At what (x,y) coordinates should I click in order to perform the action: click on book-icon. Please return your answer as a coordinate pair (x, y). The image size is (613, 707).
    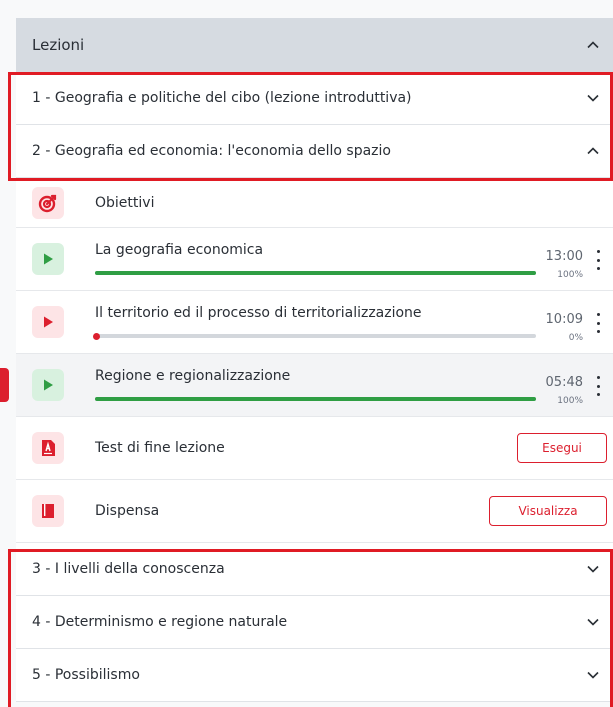
    Looking at the image, I should click on (48, 511).